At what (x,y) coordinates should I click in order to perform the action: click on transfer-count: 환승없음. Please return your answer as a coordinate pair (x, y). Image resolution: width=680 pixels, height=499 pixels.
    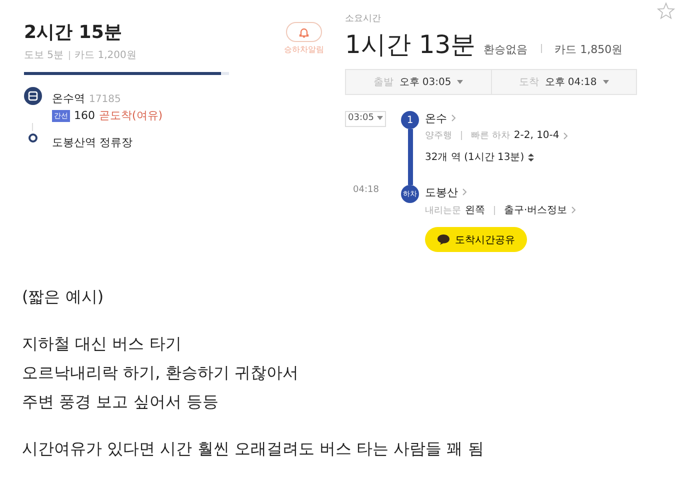
    Looking at the image, I should click on (506, 49).